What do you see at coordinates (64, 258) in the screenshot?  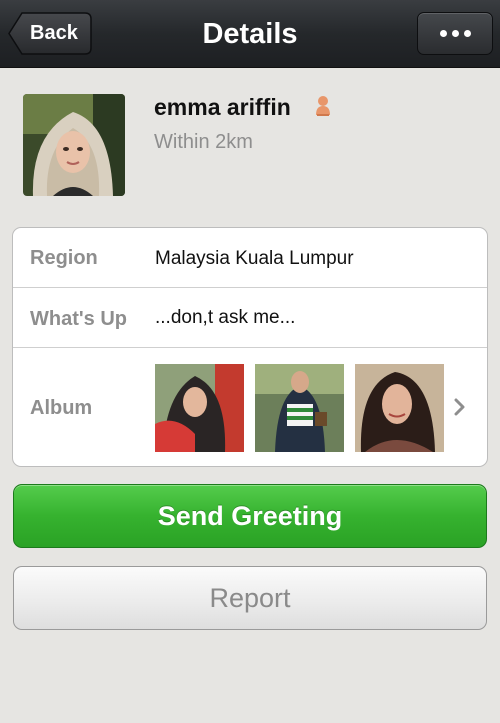 I see `region-label: Region` at bounding box center [64, 258].